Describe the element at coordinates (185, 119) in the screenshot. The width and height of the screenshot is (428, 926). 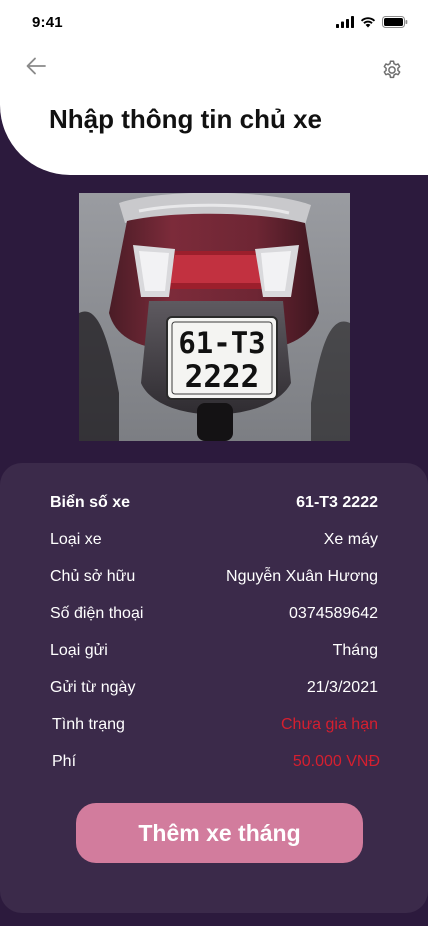
I see `page-title: Nhập thông tin chủ xe` at that location.